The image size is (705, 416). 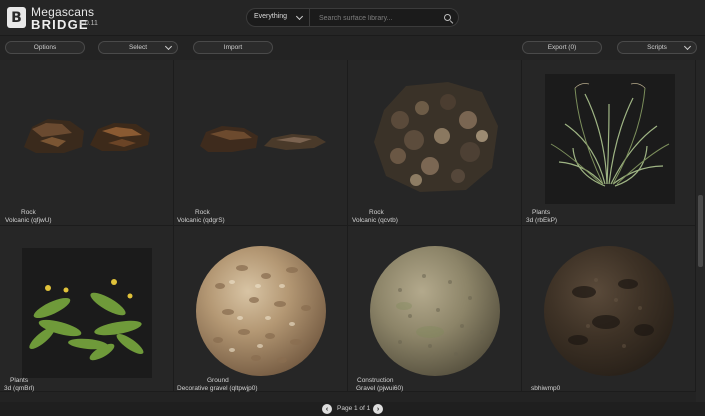 I want to click on asset-tile: sbhiwmp0, so click(x=609, y=309).